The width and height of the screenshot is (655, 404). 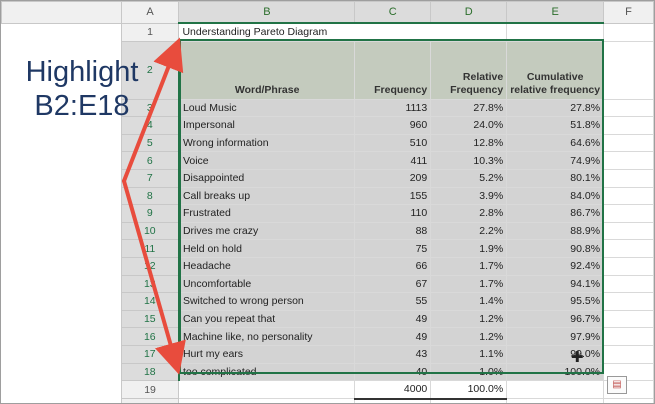 What do you see at coordinates (555, 248) in the screenshot?
I see `cumulative-frequency-cell: 90.8%` at bounding box center [555, 248].